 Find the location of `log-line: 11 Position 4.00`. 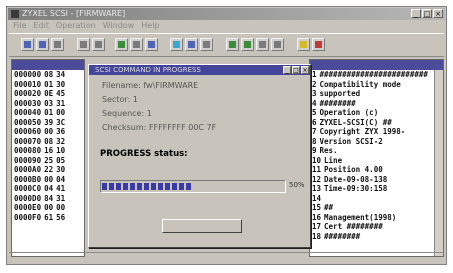

log-line: 11 Position 4.00 is located at coordinates (376, 170).